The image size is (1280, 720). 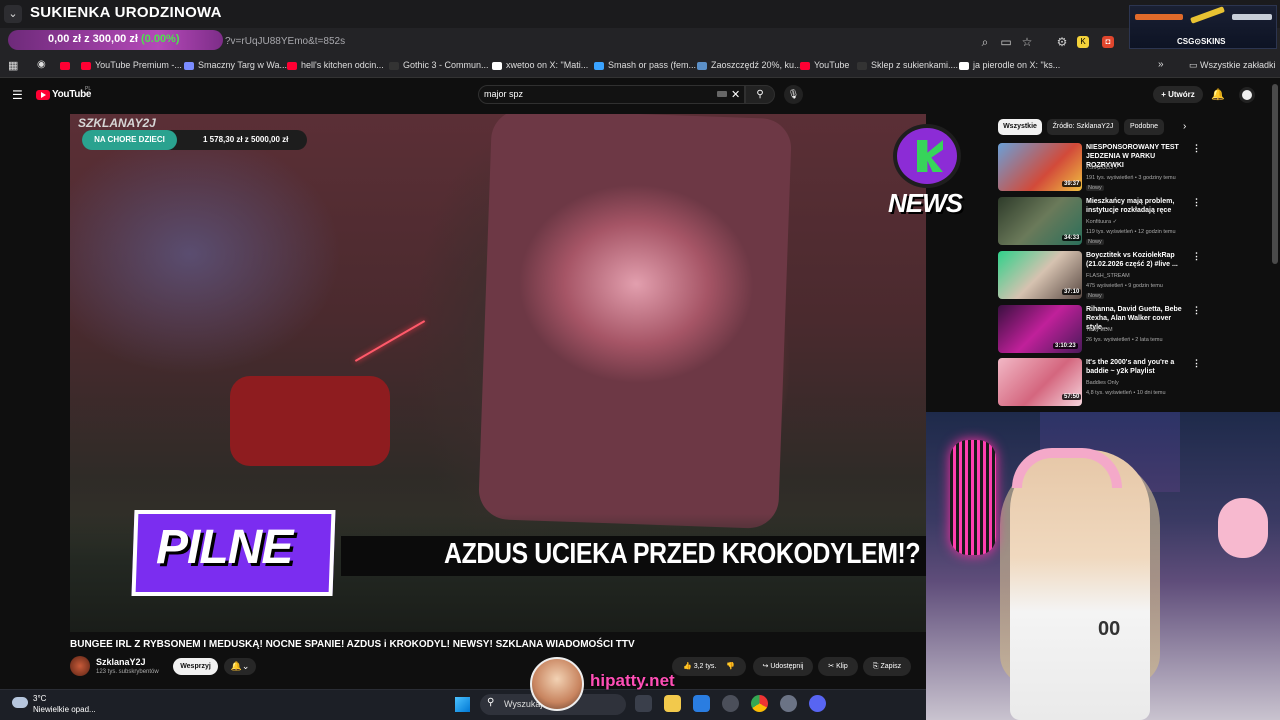 I want to click on jersey-number: 00, so click(x=1109, y=629).